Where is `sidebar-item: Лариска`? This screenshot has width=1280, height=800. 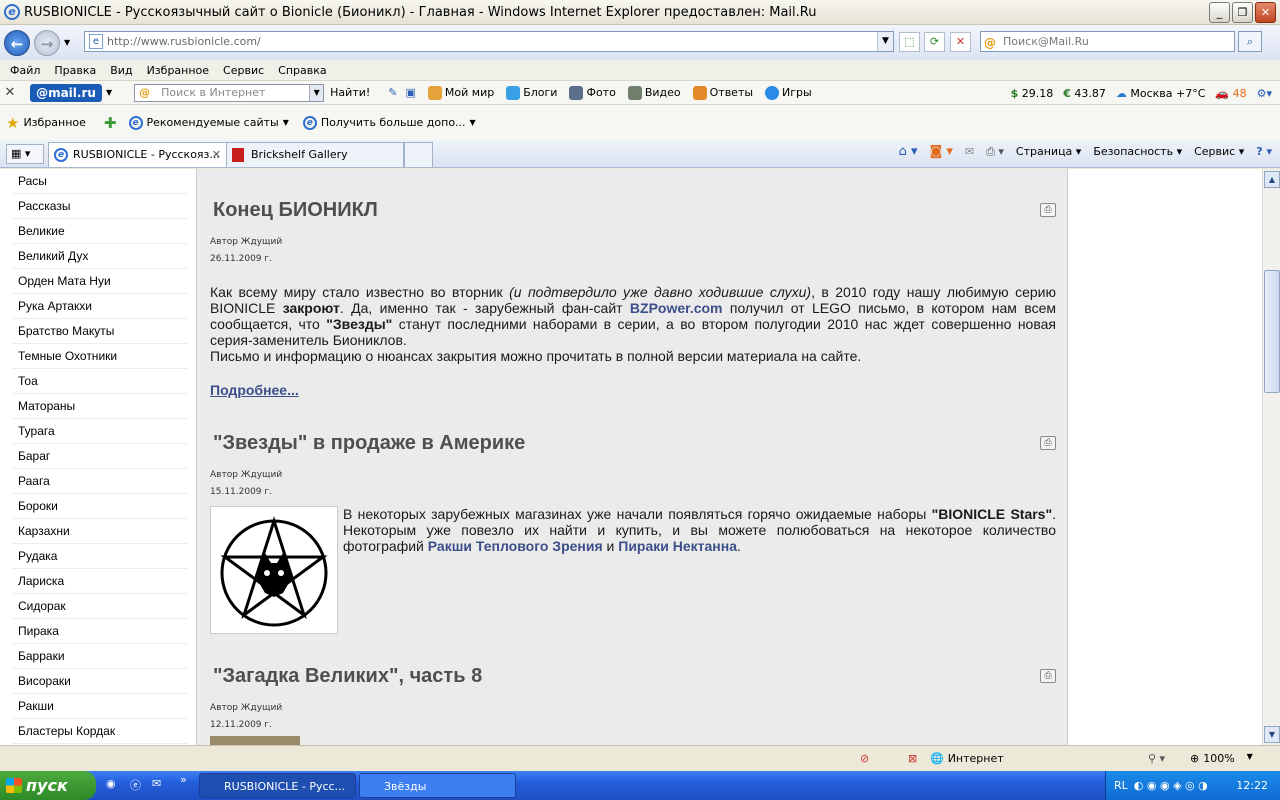 sidebar-item: Лариска is located at coordinates (100, 581).